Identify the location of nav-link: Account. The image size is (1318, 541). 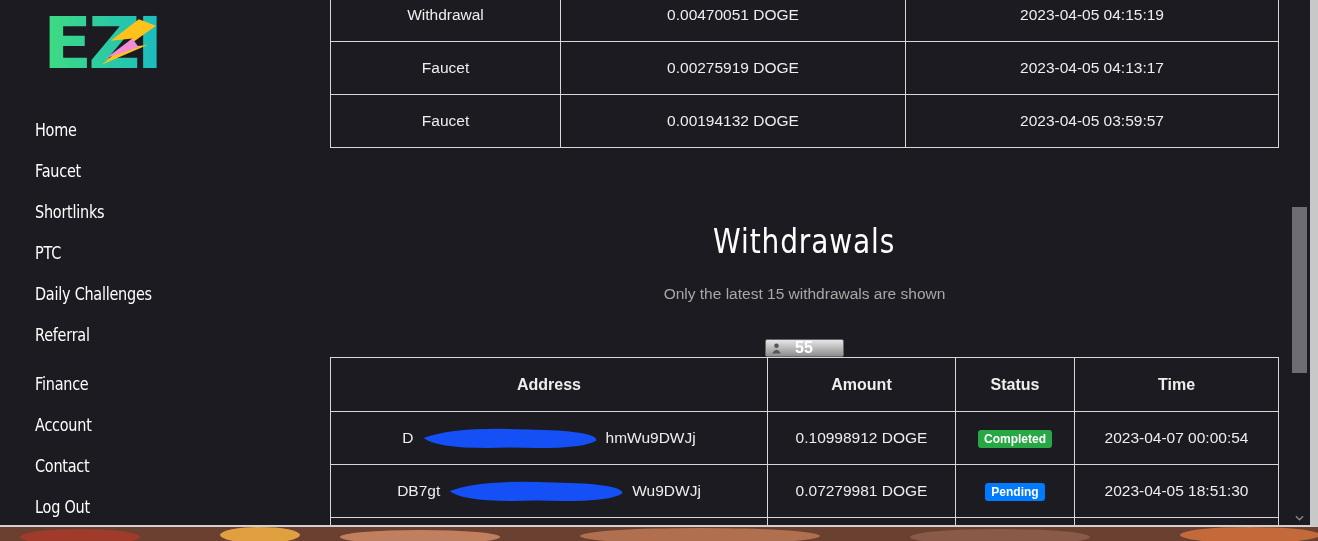
(63, 434).